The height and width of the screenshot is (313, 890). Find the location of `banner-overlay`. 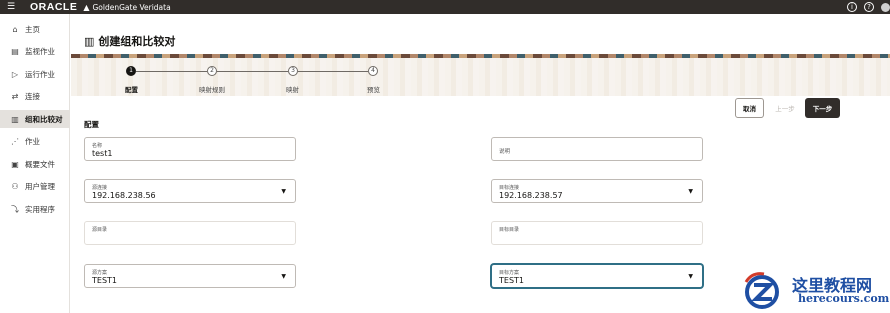

banner-overlay is located at coordinates (480, 77).